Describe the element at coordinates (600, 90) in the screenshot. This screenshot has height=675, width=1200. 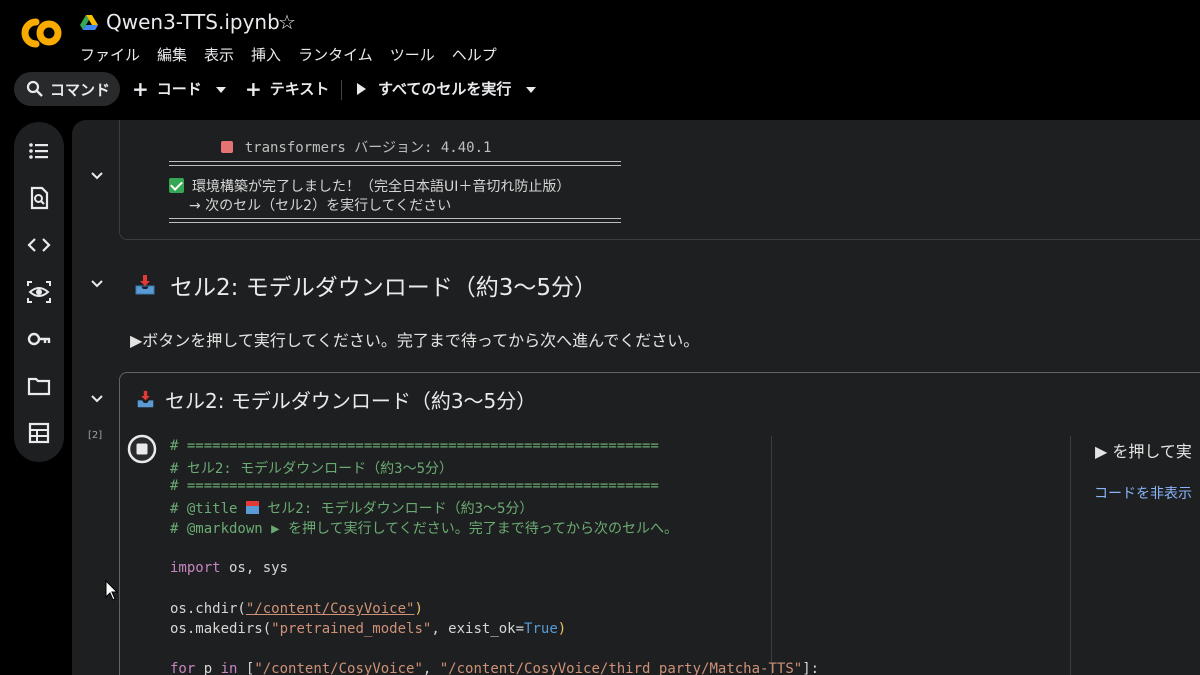
I see `toolbar: コマンド + コード + テキスト すべてのセルを実行` at that location.